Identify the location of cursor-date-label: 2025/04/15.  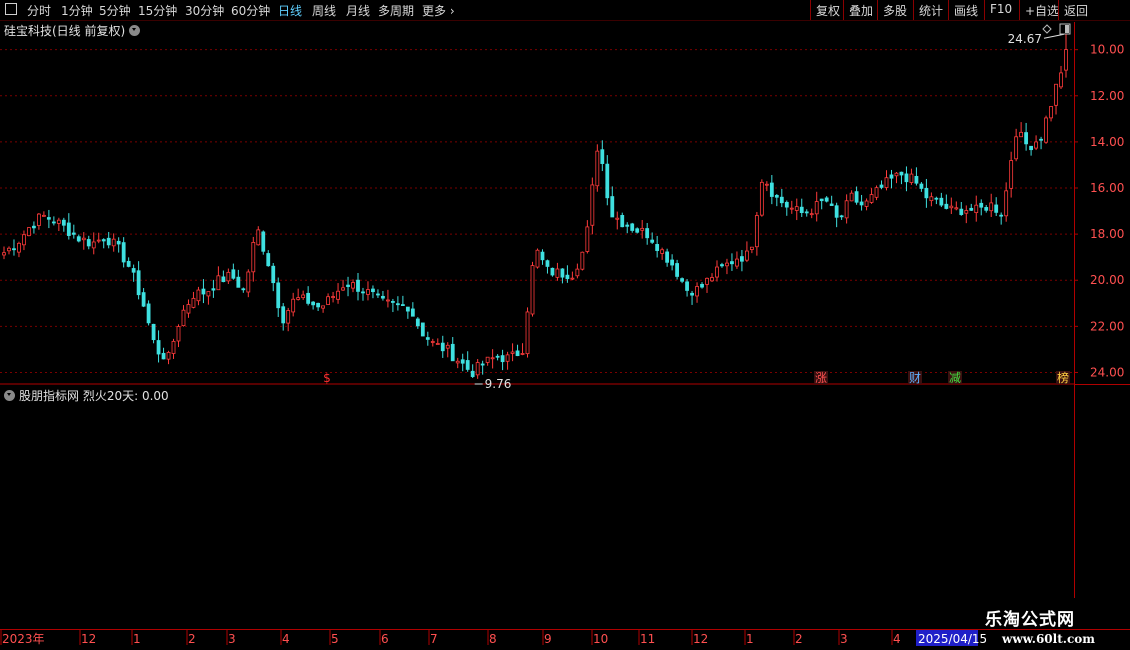
(952, 639).